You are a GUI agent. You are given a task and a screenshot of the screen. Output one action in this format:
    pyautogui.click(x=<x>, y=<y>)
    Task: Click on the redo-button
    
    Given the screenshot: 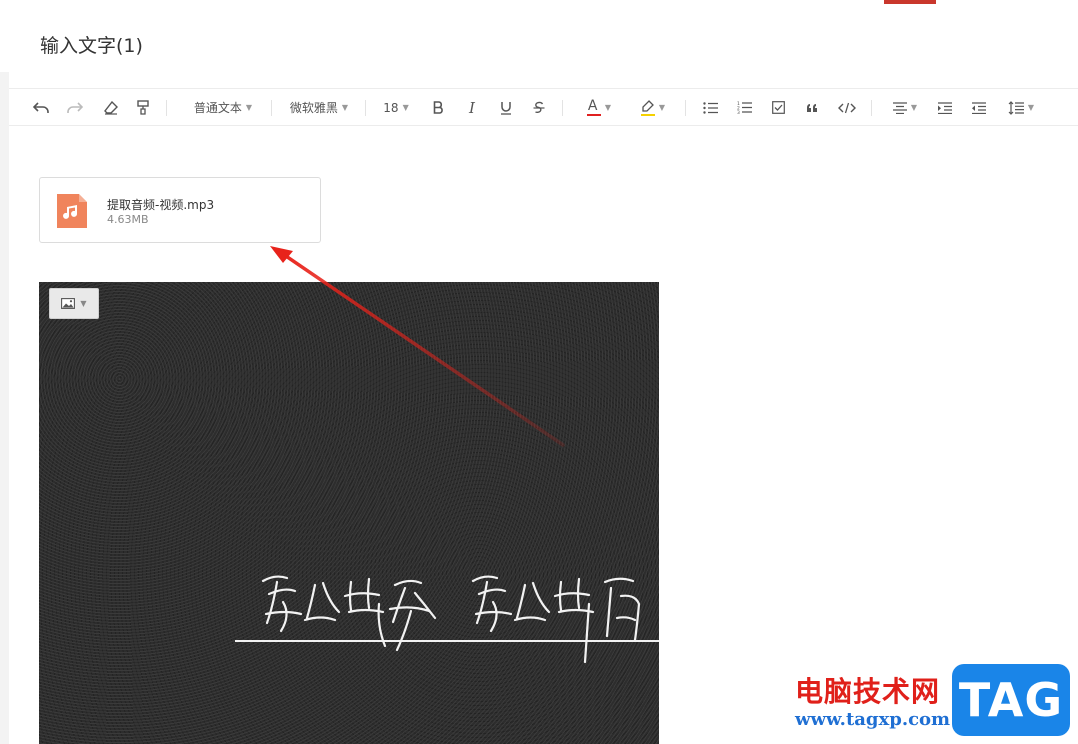 What is the action you would take?
    pyautogui.click(x=75, y=107)
    